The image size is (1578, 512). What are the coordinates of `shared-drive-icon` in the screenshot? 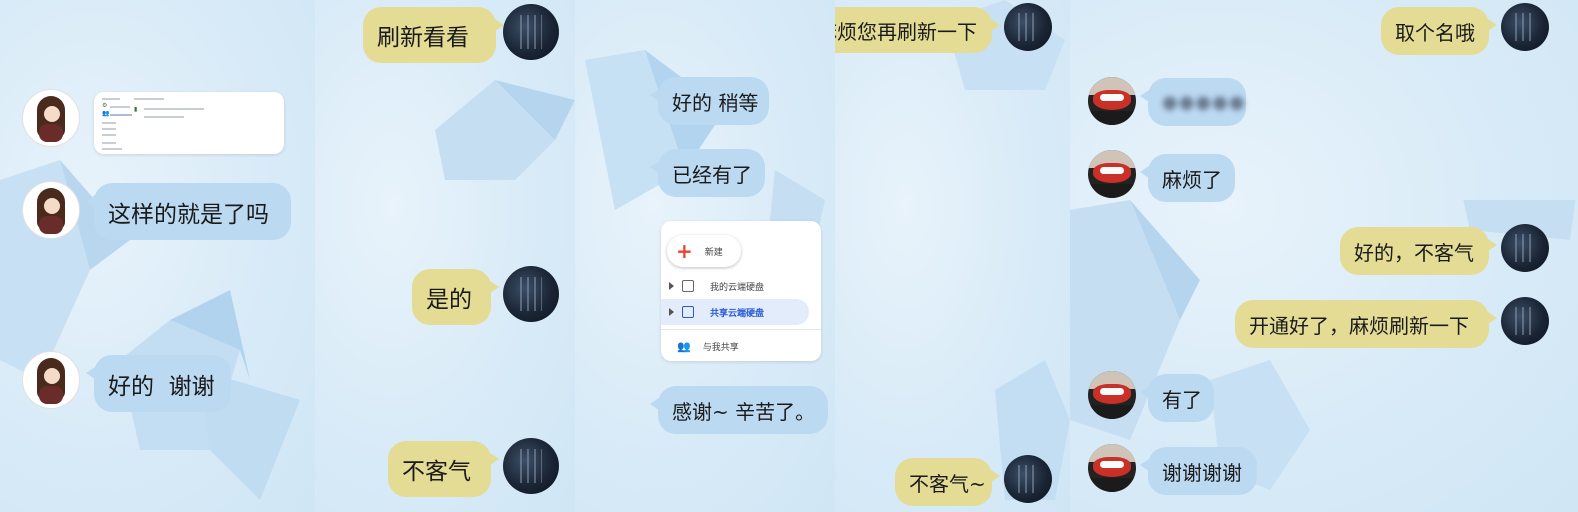 It's located at (688, 312).